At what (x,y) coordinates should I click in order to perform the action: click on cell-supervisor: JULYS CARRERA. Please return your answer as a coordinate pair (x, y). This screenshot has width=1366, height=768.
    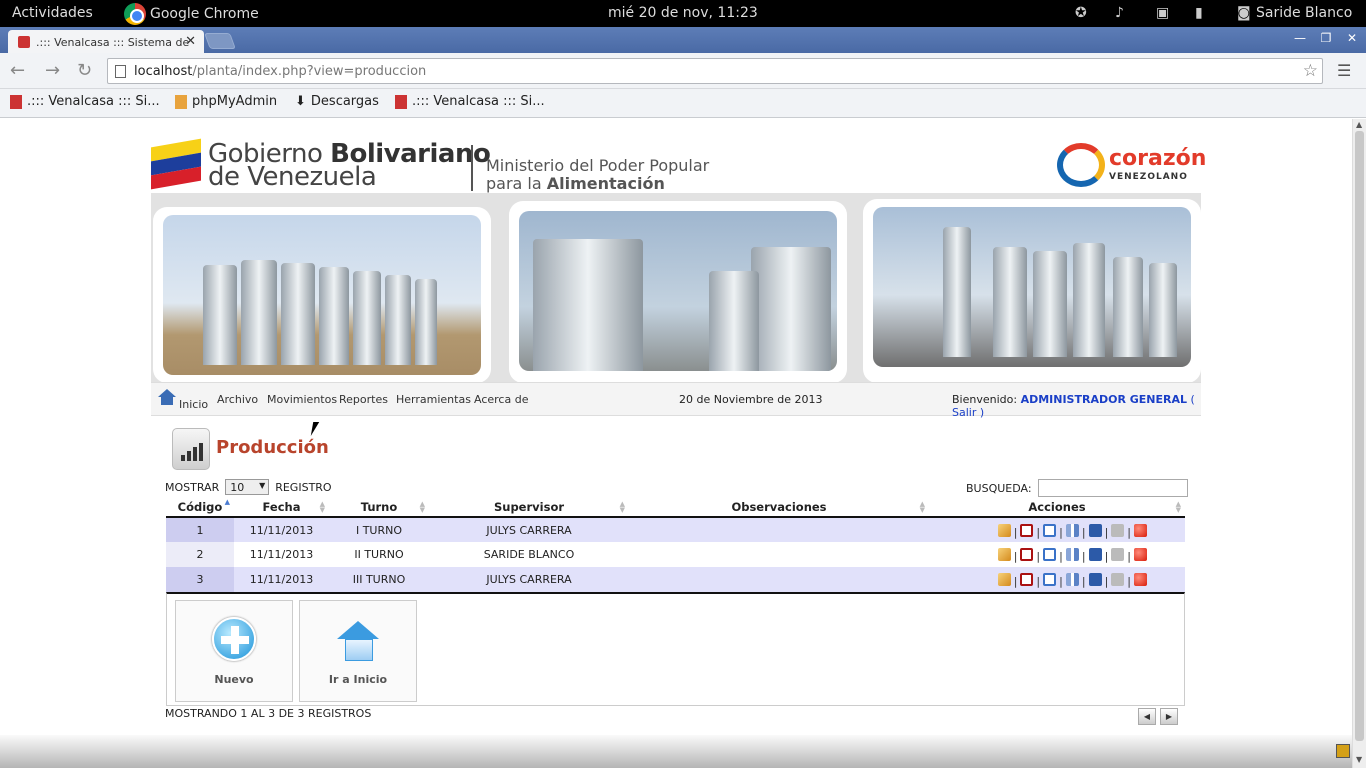
    Looking at the image, I should click on (529, 579).